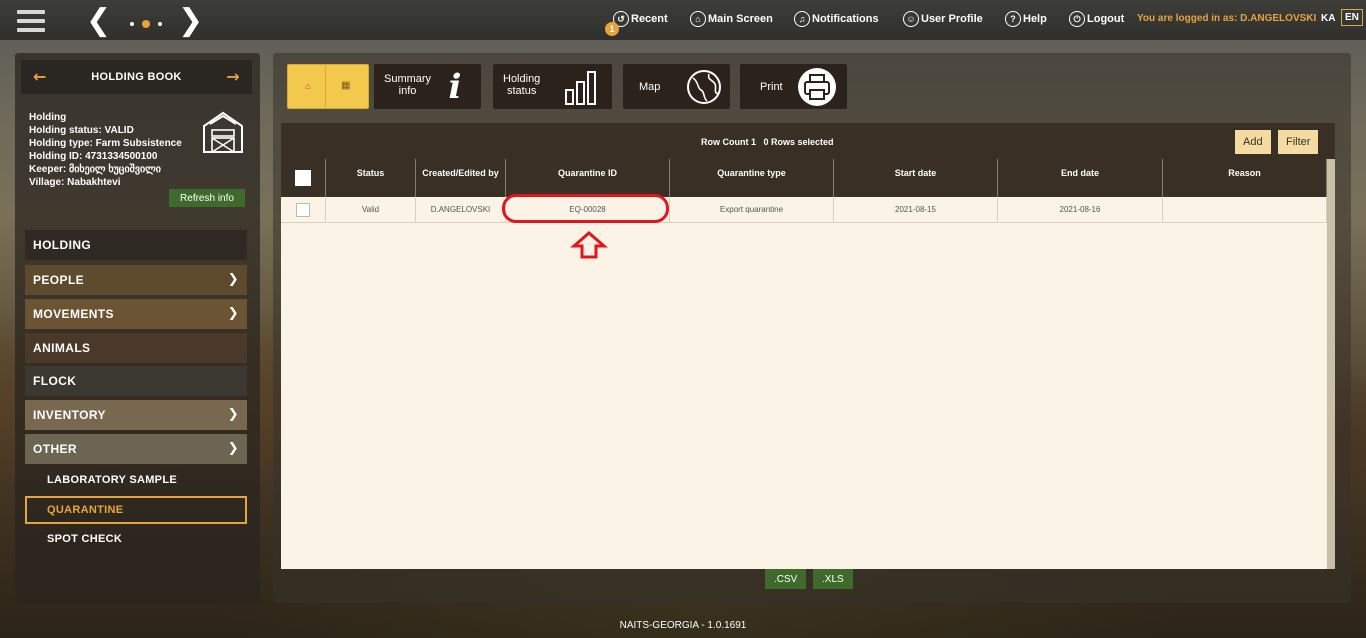  I want to click on export-csv-button: .CSV, so click(786, 579).